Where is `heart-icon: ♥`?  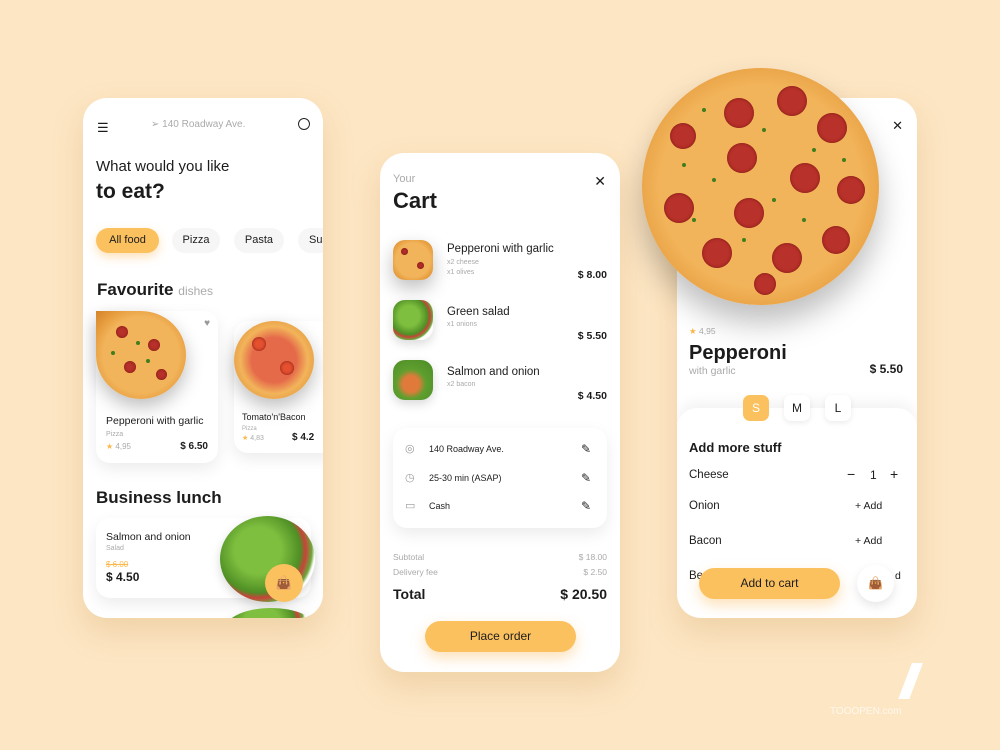
heart-icon: ♥ is located at coordinates (207, 323).